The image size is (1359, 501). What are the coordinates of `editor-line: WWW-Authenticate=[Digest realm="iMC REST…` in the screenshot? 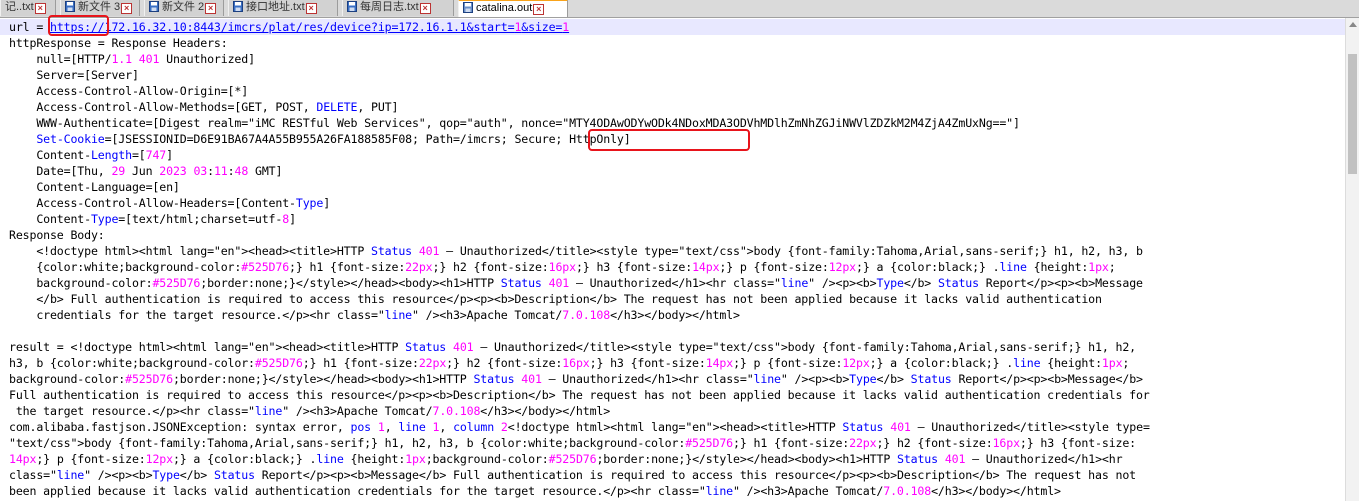 It's located at (514, 123).